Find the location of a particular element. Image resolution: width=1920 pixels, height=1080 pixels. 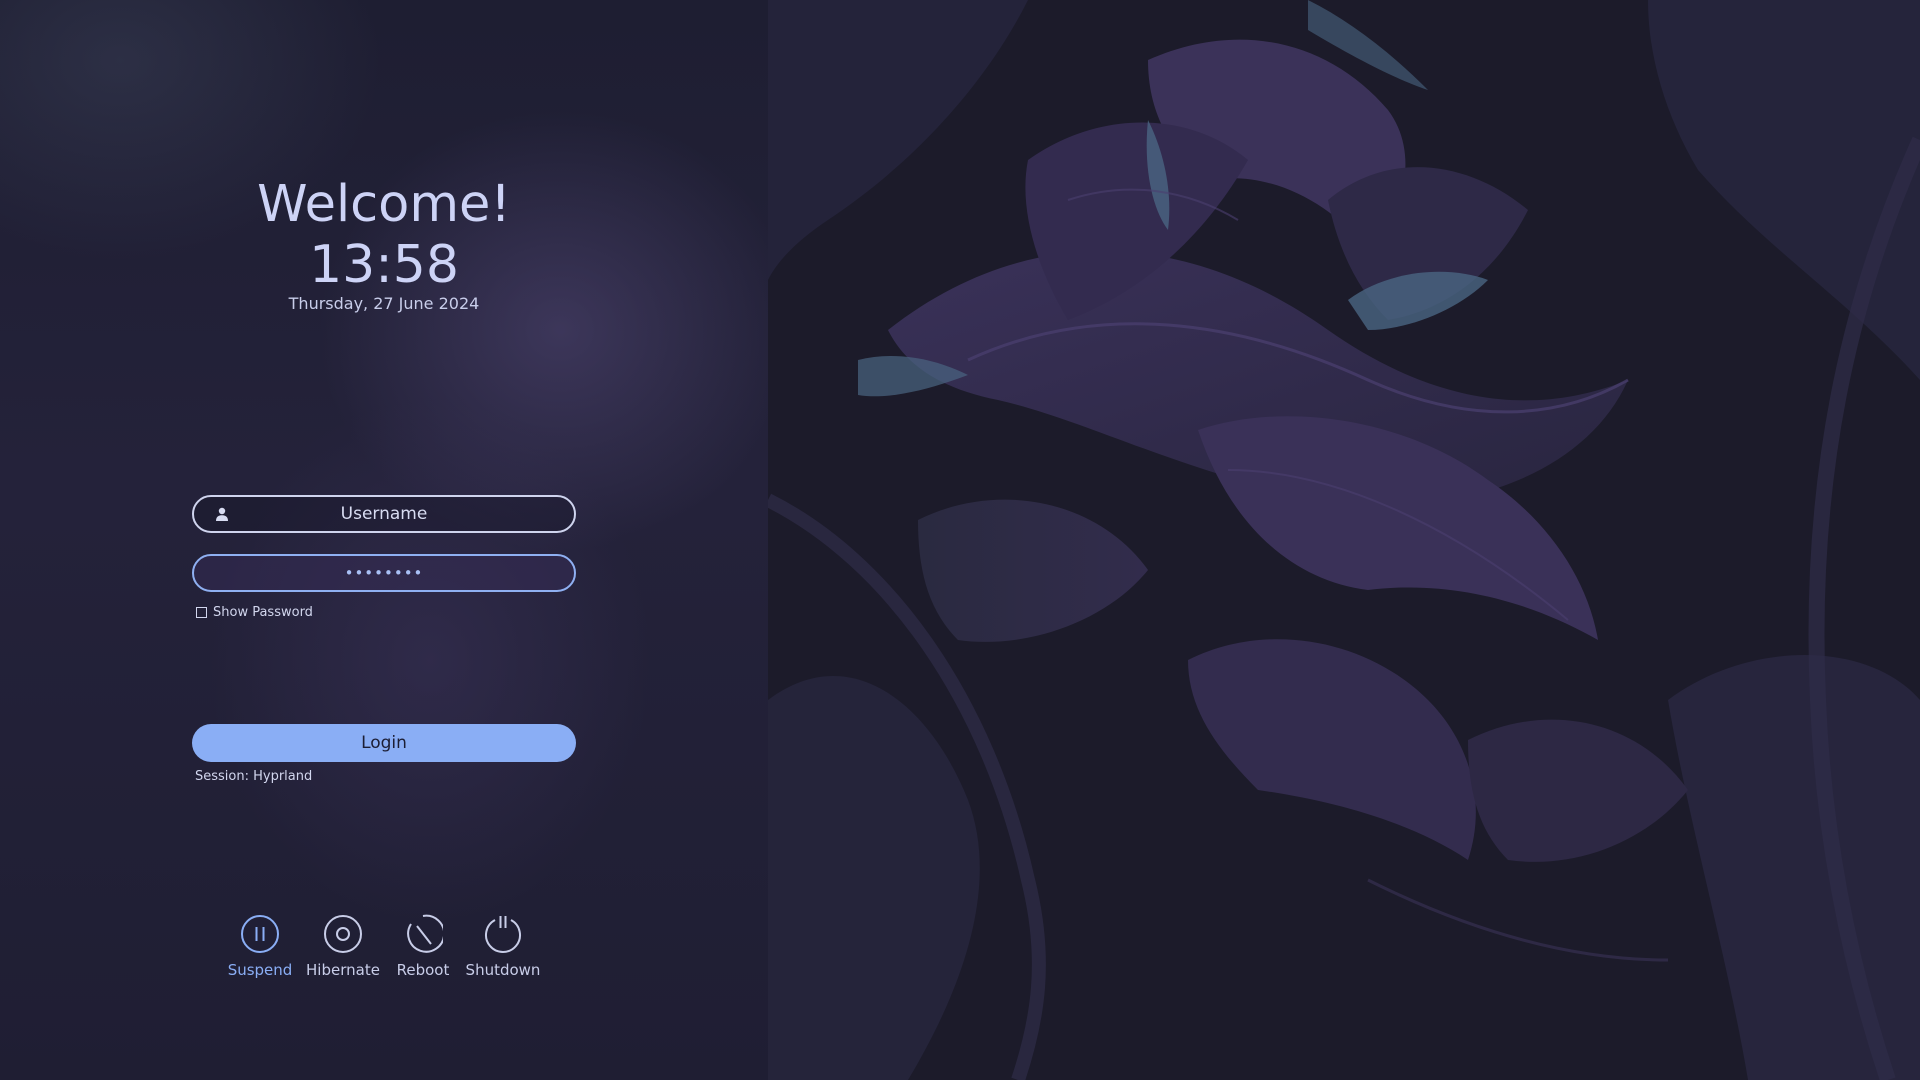

login-button: Login is located at coordinates (384, 743).